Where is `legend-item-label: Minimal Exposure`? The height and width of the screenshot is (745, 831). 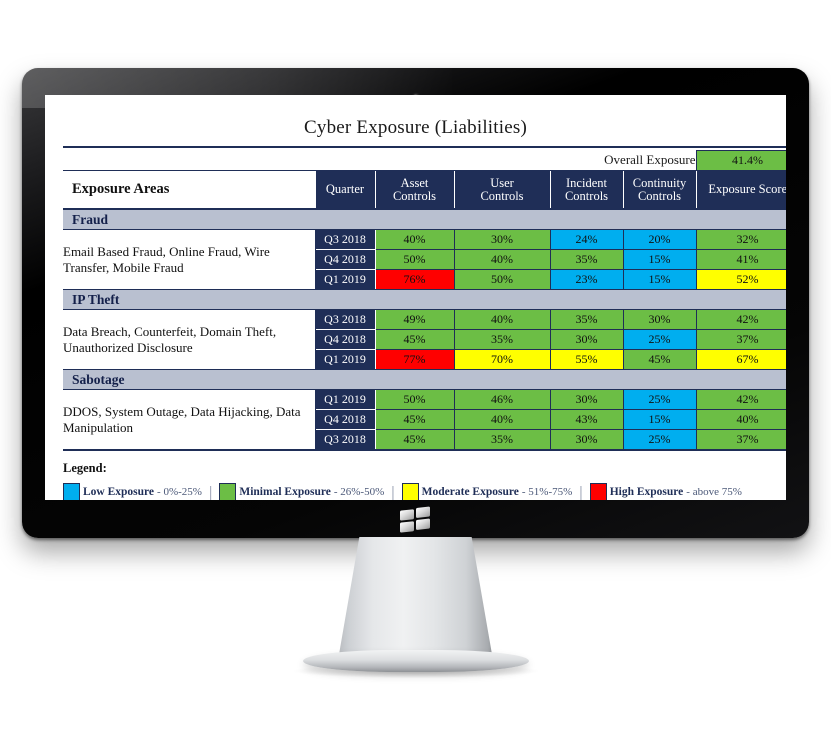
legend-item-label: Minimal Exposure is located at coordinates (285, 492).